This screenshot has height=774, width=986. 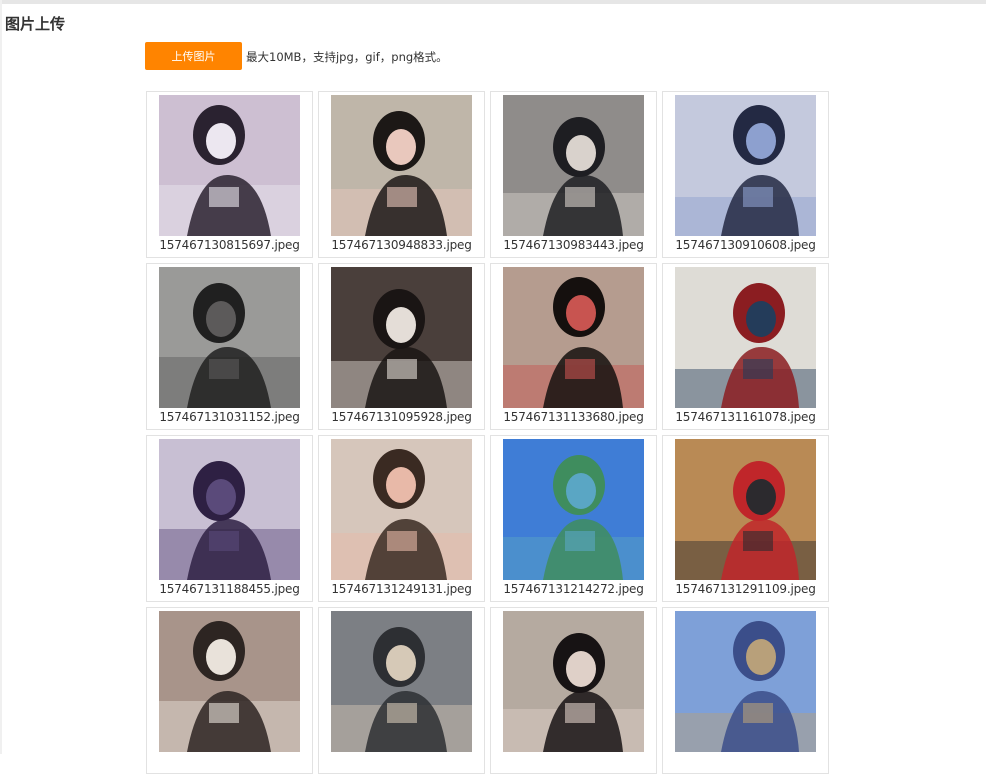 What do you see at coordinates (573, 245) in the screenshot?
I see `image-filename: 157467130983443.jpeg` at bounding box center [573, 245].